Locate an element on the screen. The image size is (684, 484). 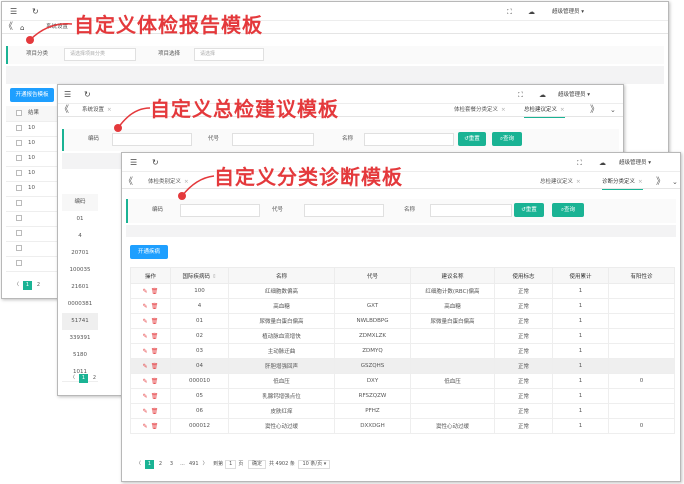
annotation-diagnosis-template: 自定义分类诊断模板 is located at coordinates (308, 177).